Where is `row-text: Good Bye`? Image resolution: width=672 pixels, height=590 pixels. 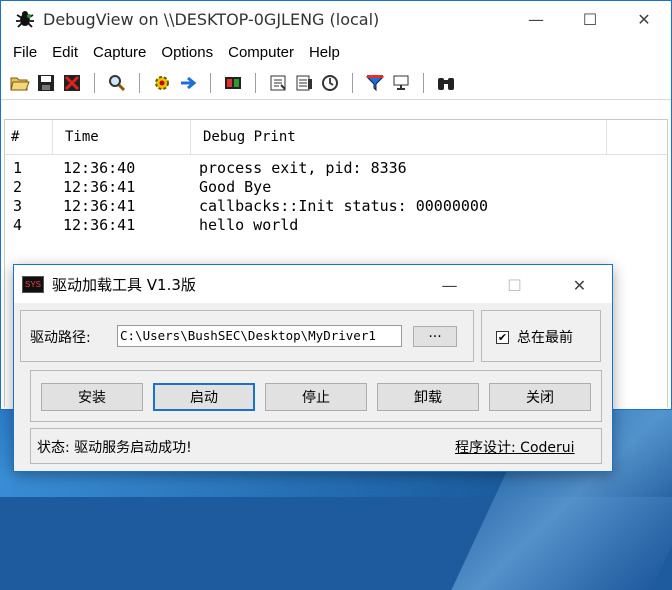
row-text: Good Bye is located at coordinates (235, 187).